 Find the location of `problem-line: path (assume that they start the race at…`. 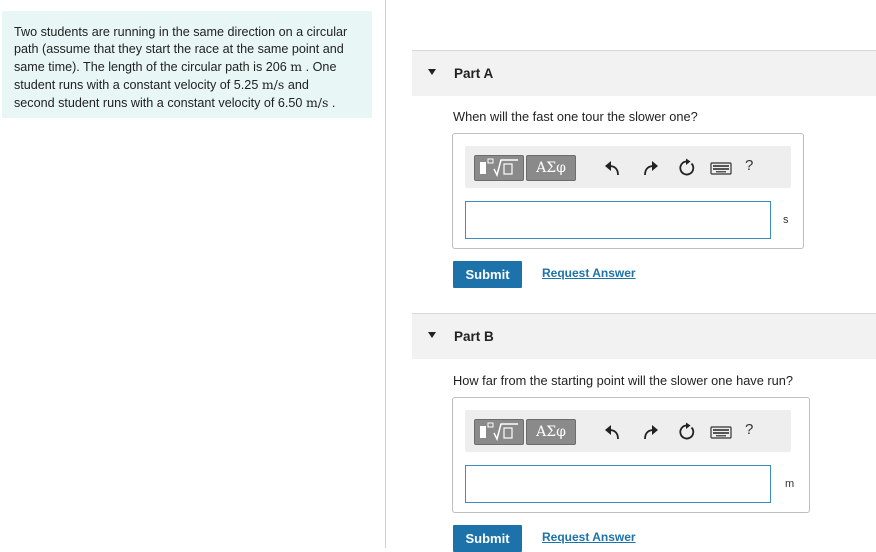

problem-line: path (assume that they start the race at… is located at coordinates (179, 49).